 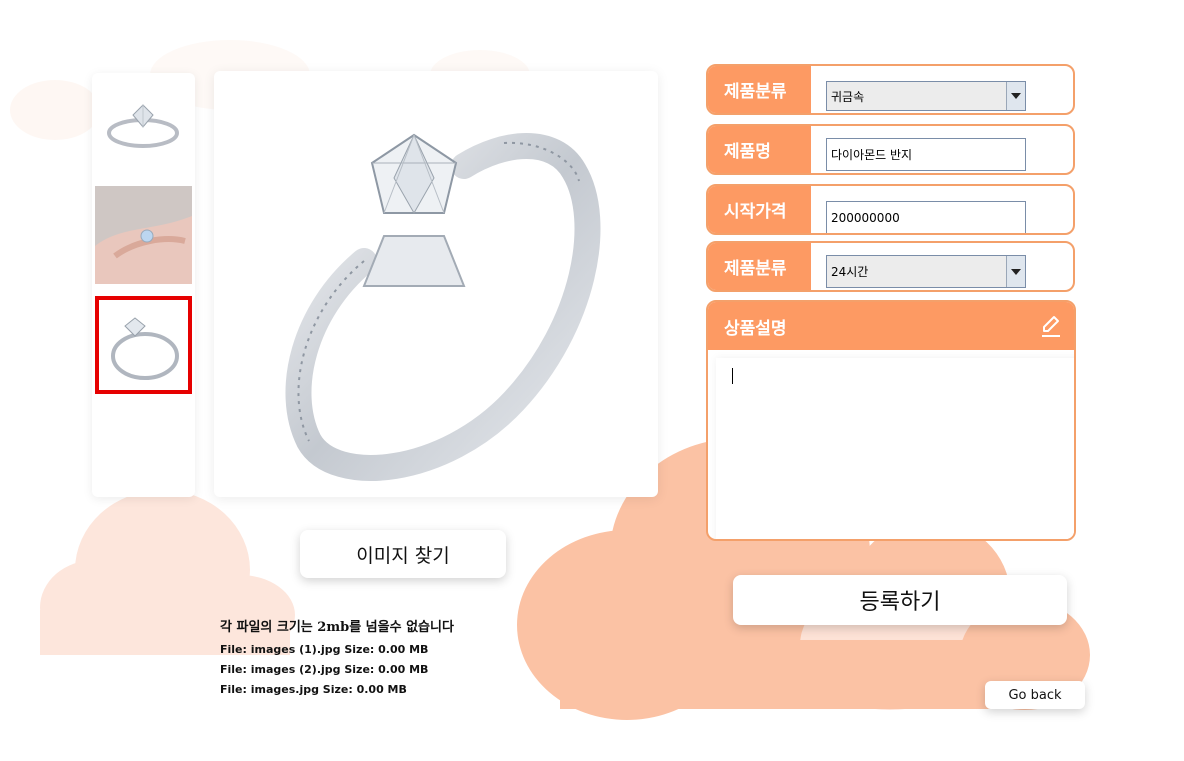 I want to click on thumbnail-list, so click(x=143, y=285).